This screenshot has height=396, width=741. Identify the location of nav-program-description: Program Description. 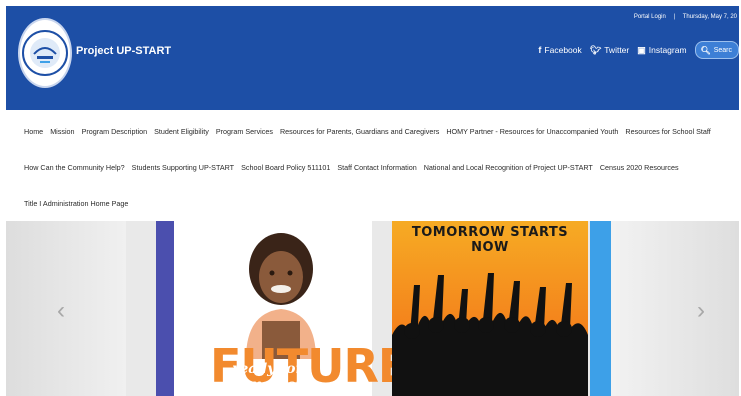
(115, 131).